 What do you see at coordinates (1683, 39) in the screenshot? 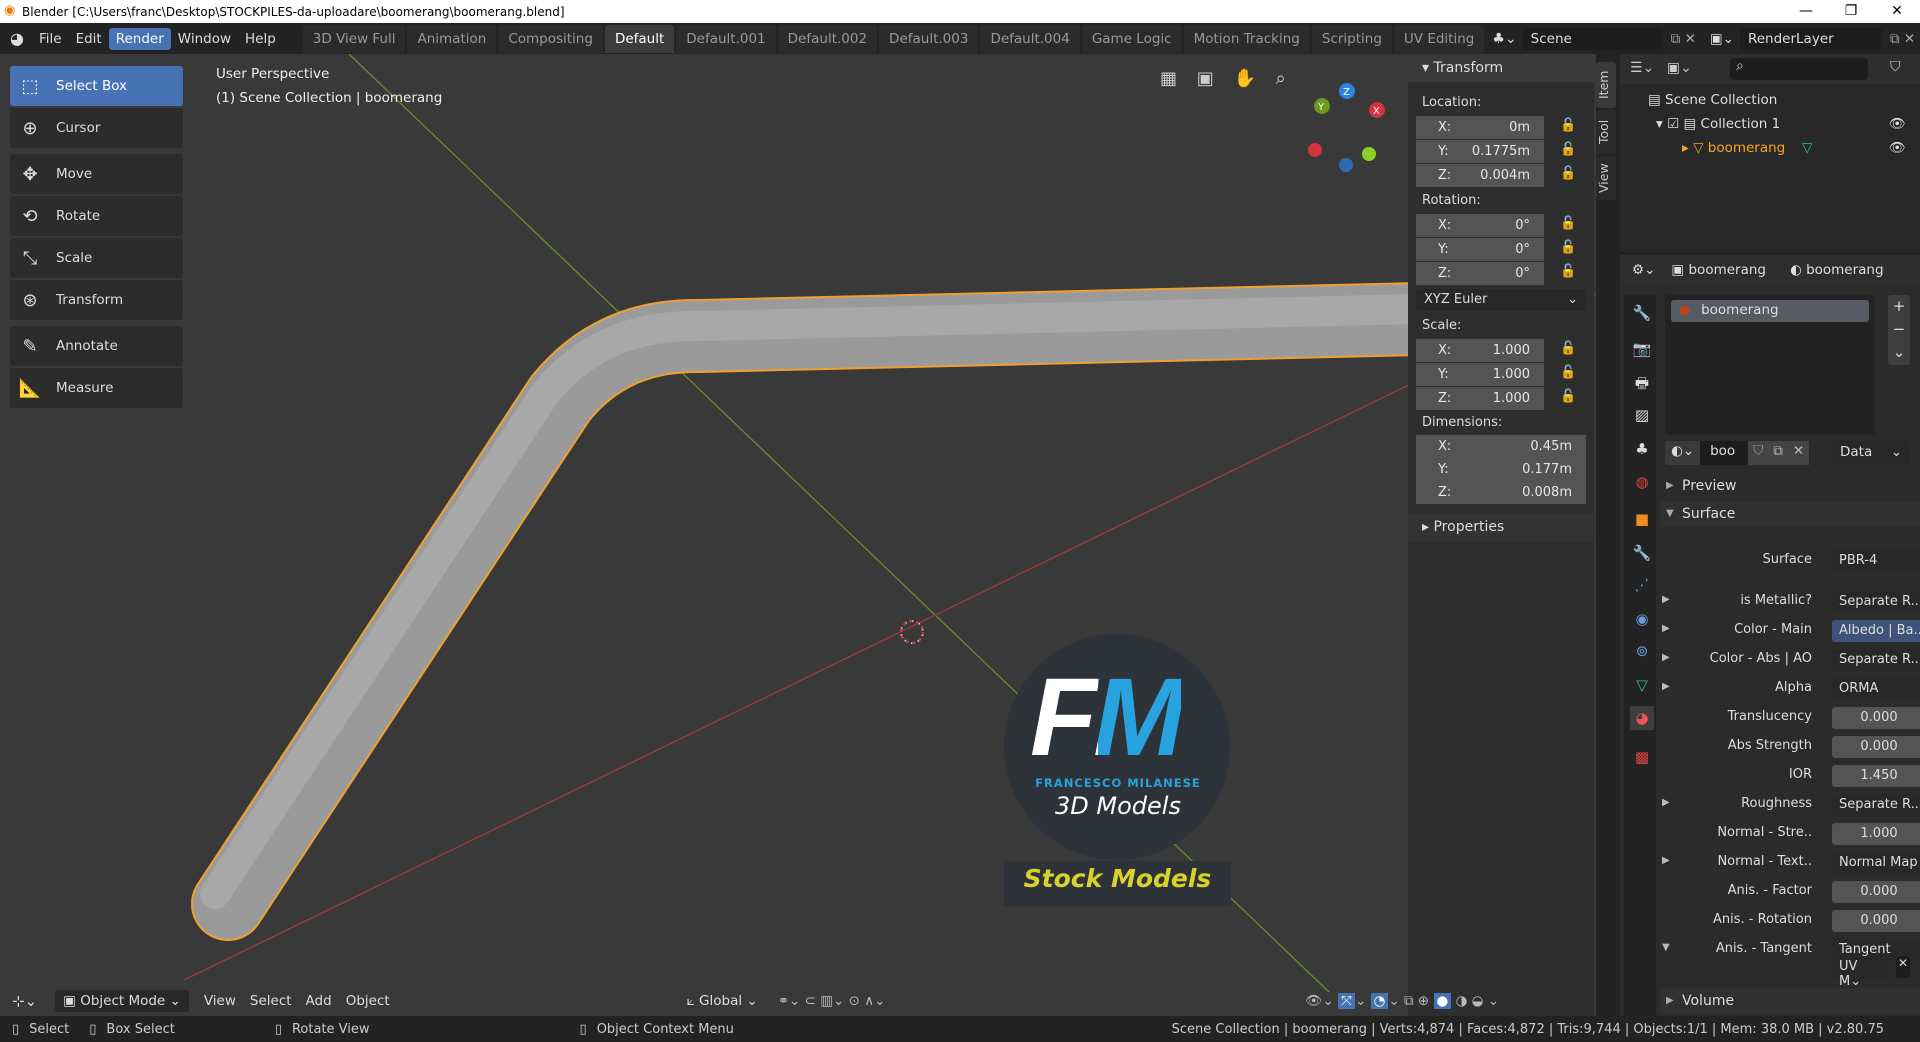
I see `scene-copy-icon: ⧉ ✕` at bounding box center [1683, 39].